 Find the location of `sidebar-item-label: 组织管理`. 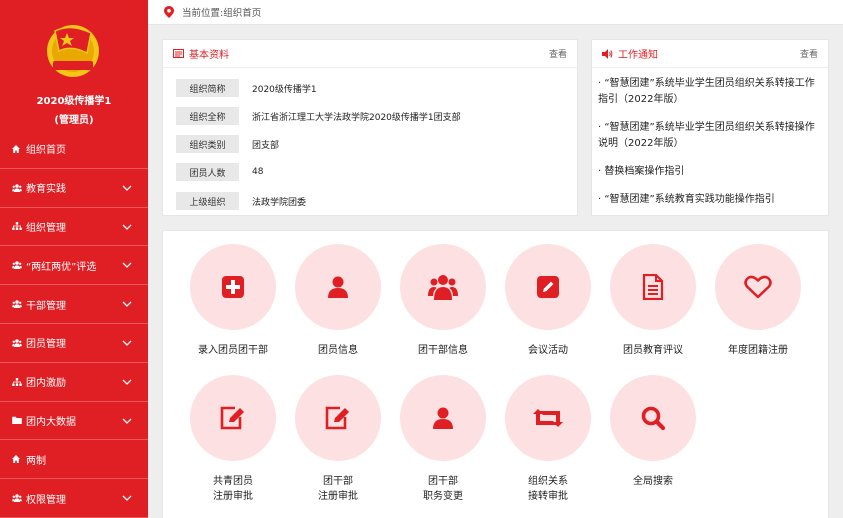

sidebar-item-label: 组织管理 is located at coordinates (46, 228).